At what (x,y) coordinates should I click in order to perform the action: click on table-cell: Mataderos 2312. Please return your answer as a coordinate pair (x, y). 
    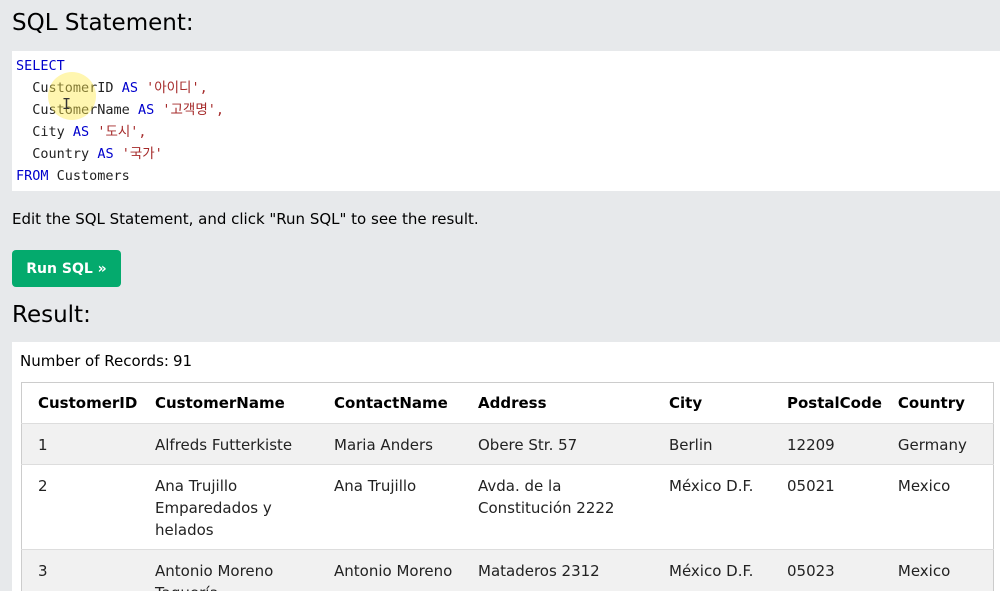
    Looking at the image, I should click on (557, 570).